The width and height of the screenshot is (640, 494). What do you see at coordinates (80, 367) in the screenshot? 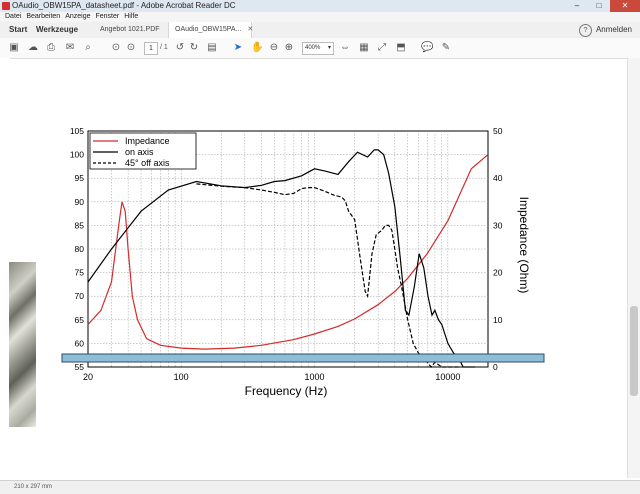
I see `left-tick-label: 55` at bounding box center [80, 367].